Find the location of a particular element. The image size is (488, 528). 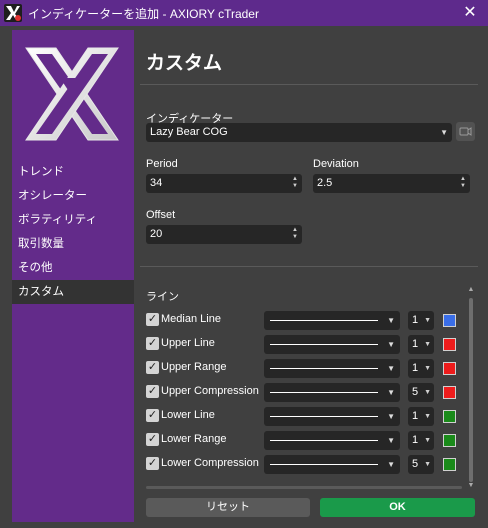

vertical-scrollbar: ▲ ▼ is located at coordinates (471, 388).